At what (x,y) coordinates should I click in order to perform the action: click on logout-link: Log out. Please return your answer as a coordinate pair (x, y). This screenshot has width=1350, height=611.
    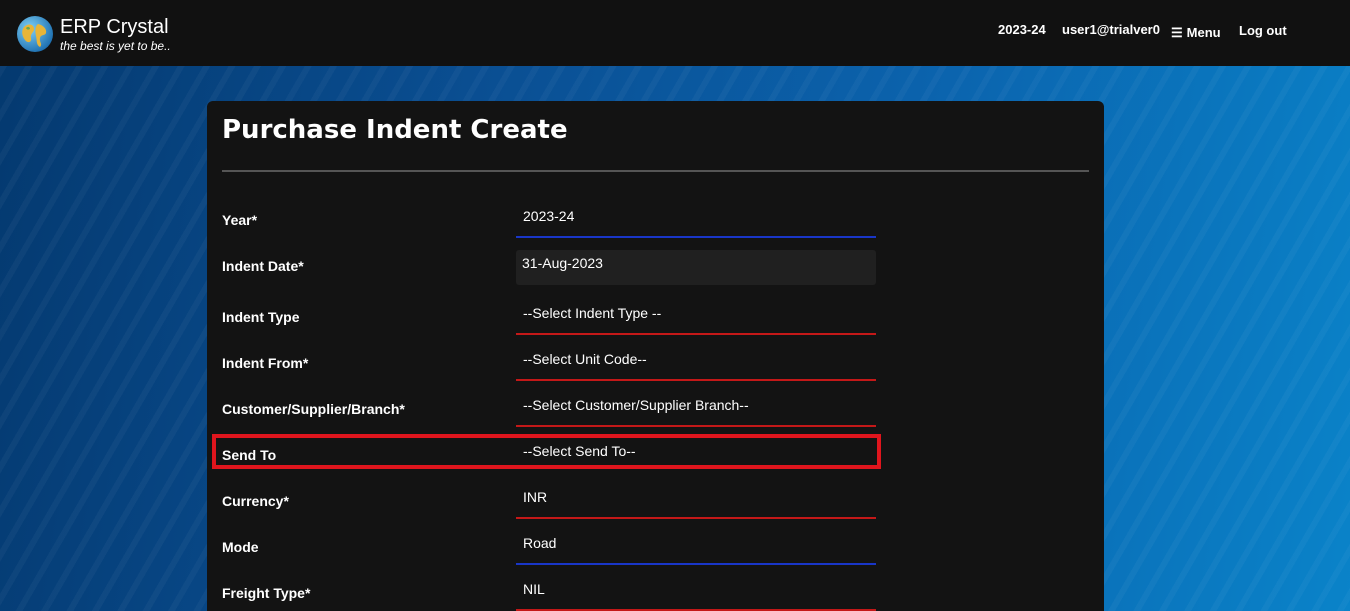
    Looking at the image, I should click on (1263, 30).